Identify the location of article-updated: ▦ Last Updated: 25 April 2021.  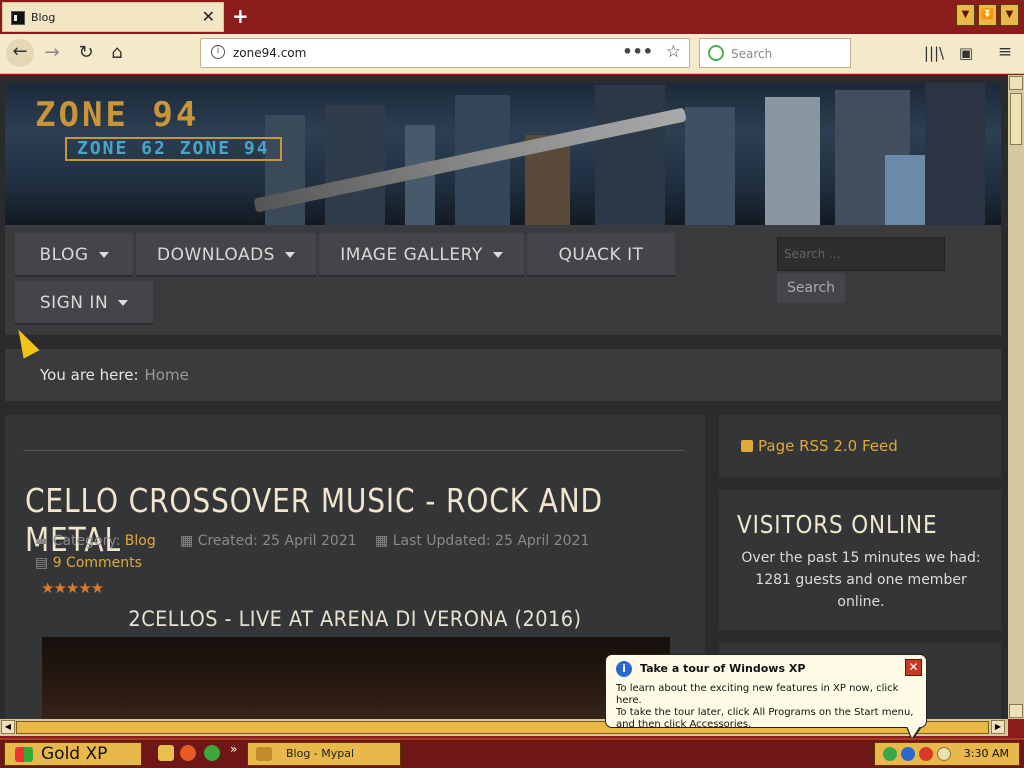
(482, 541).